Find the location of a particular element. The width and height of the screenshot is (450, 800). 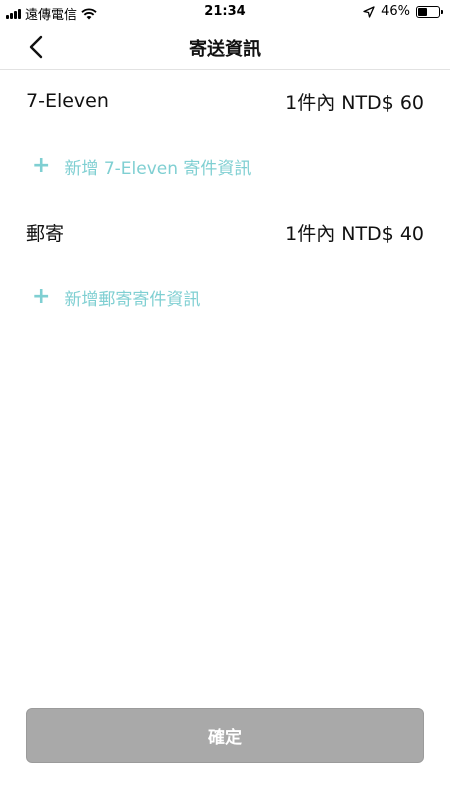

shipping-option-price: 1件內 NTD$ 60 is located at coordinates (354, 102).